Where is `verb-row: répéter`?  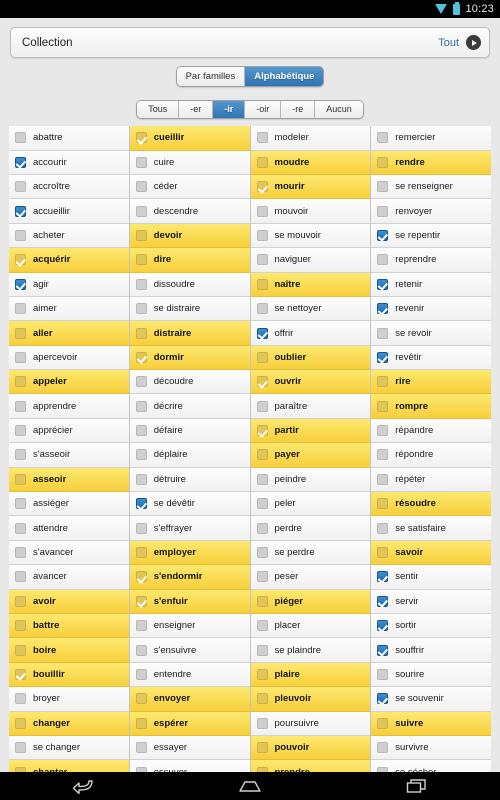 verb-row: répéter is located at coordinates (431, 480).